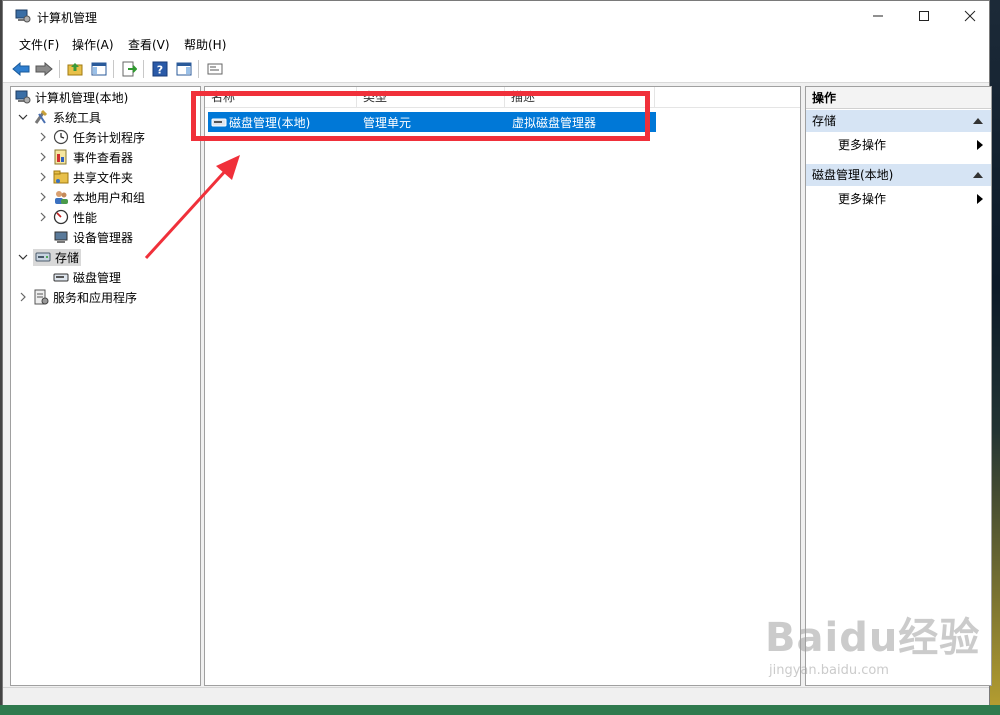  I want to click on minimize-button, so click(878, 16).